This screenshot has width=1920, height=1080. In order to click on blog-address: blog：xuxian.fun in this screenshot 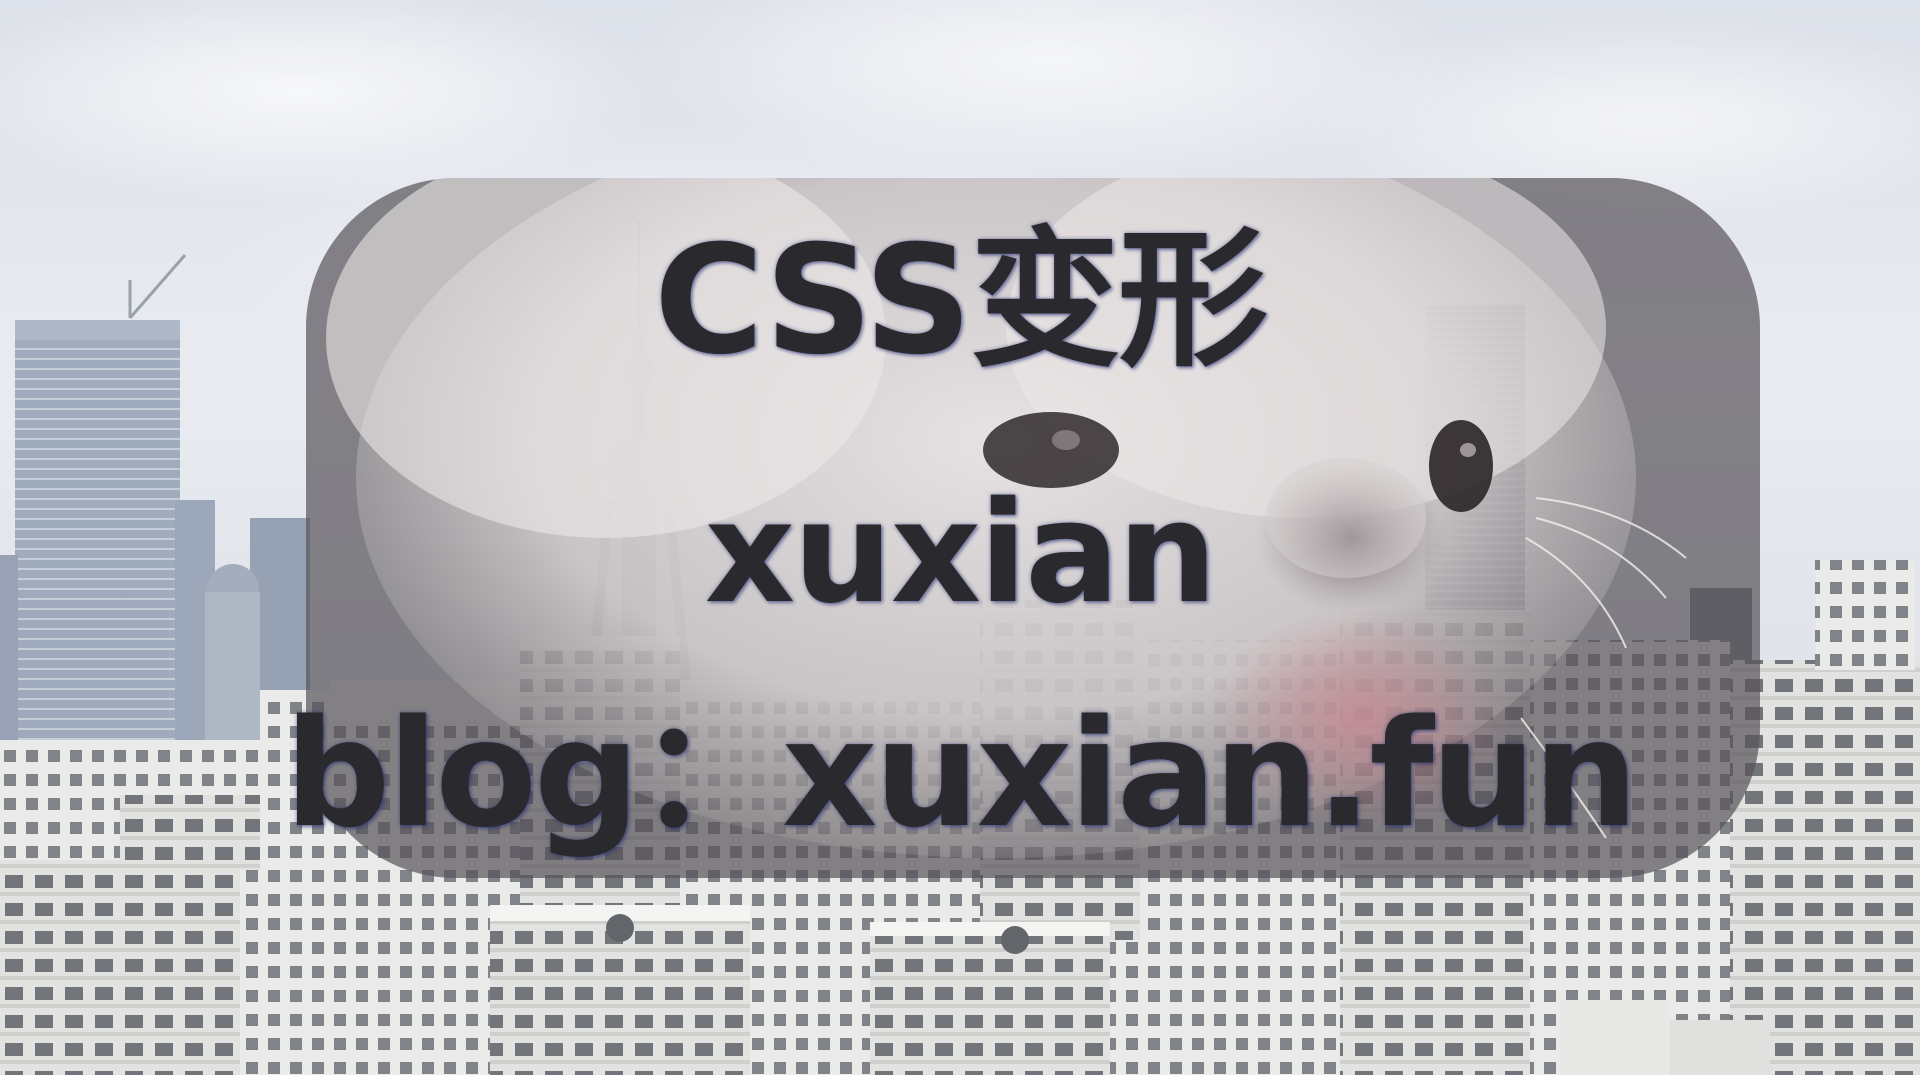, I will do `click(961, 774)`.